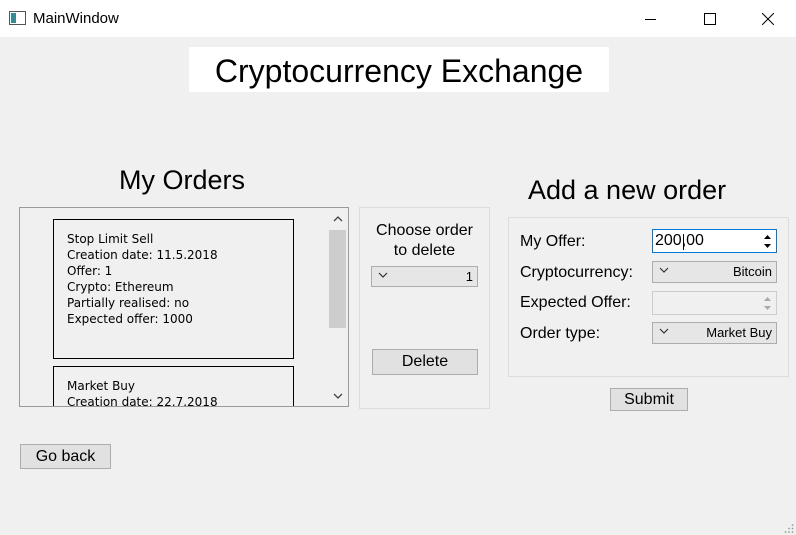 The image size is (796, 535). I want to click on cryptocurrency-select: Bitcoin, so click(714, 272).